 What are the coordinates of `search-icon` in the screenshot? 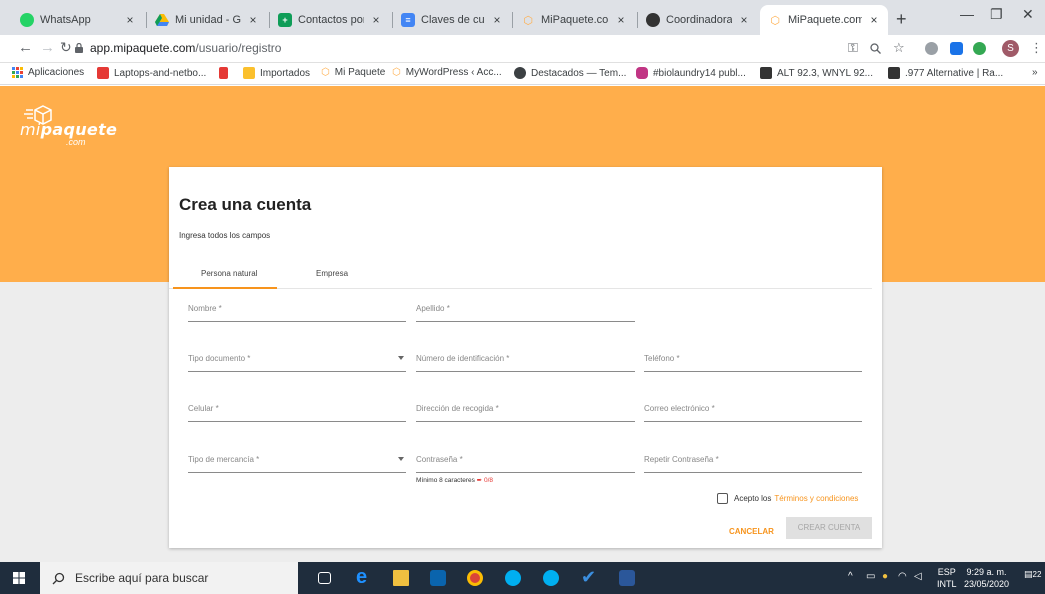 It's located at (58, 578).